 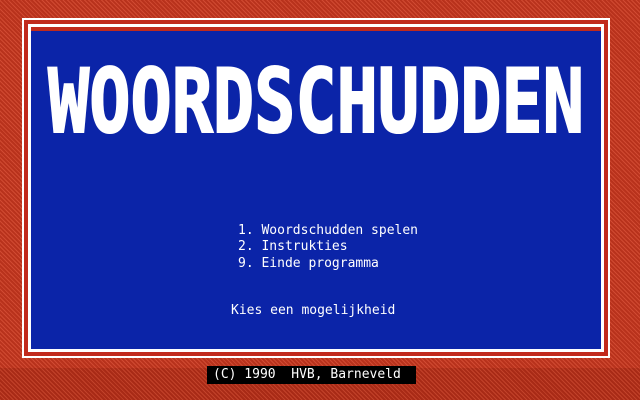 I want to click on menu-option-exit: 9. Einde programma, so click(x=308, y=264).